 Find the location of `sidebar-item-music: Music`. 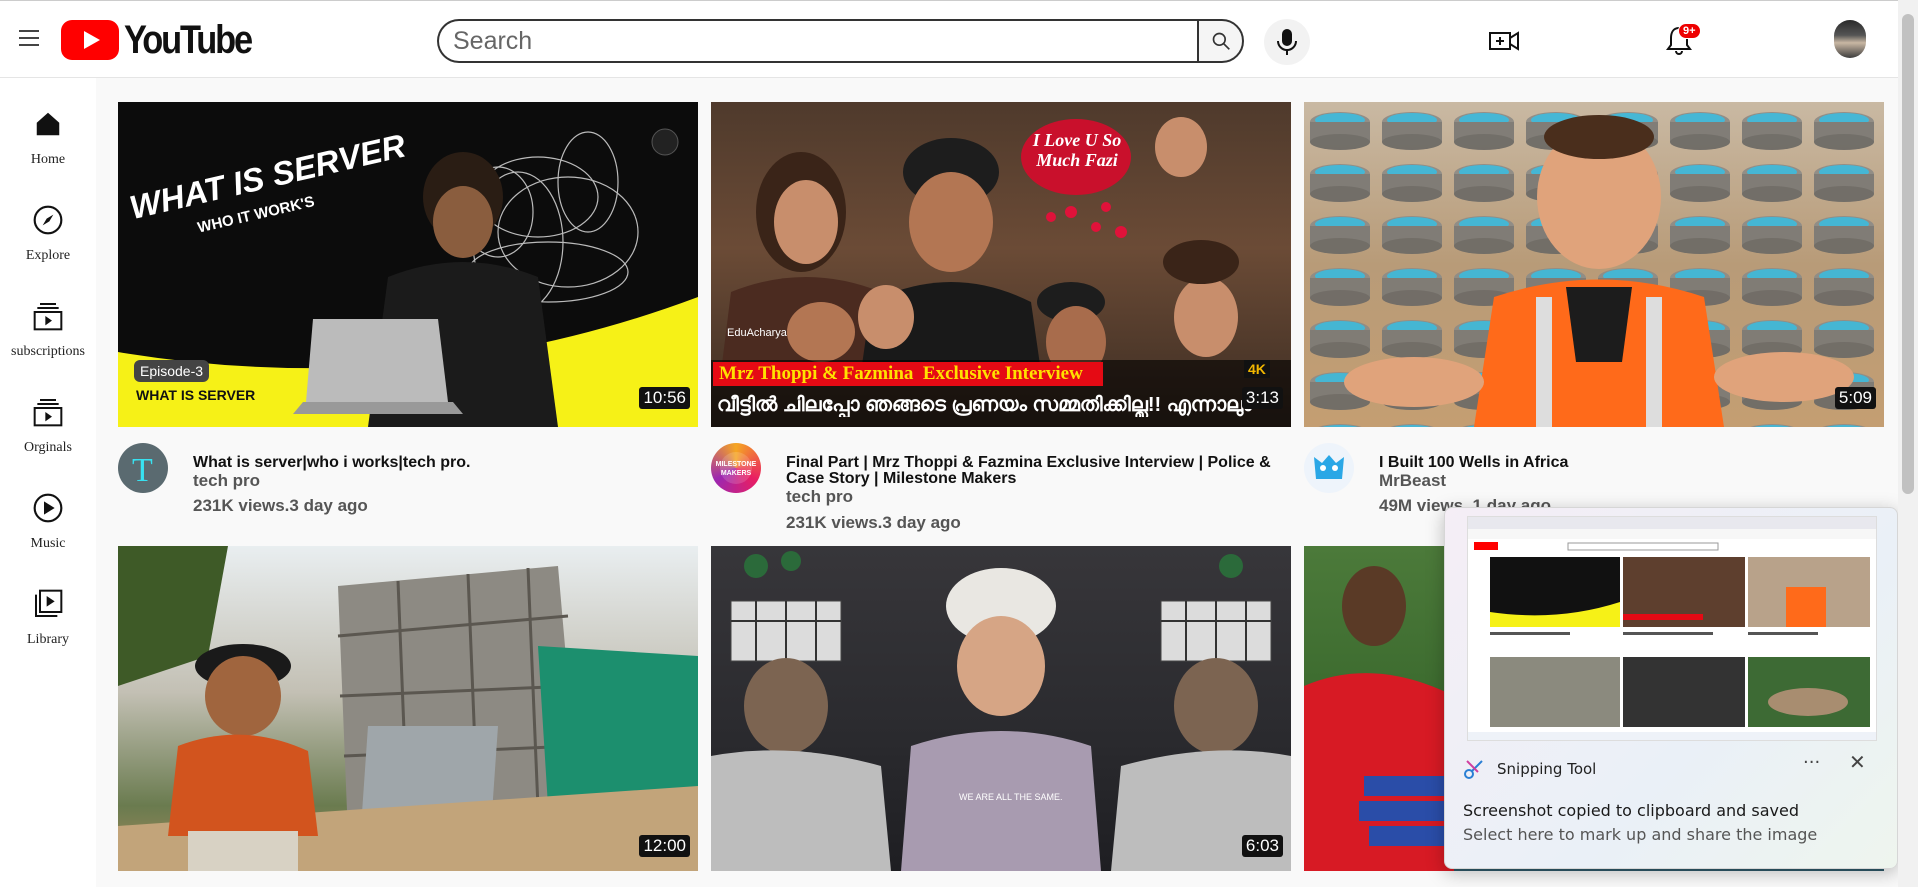

sidebar-item-music: Music is located at coordinates (48, 513).